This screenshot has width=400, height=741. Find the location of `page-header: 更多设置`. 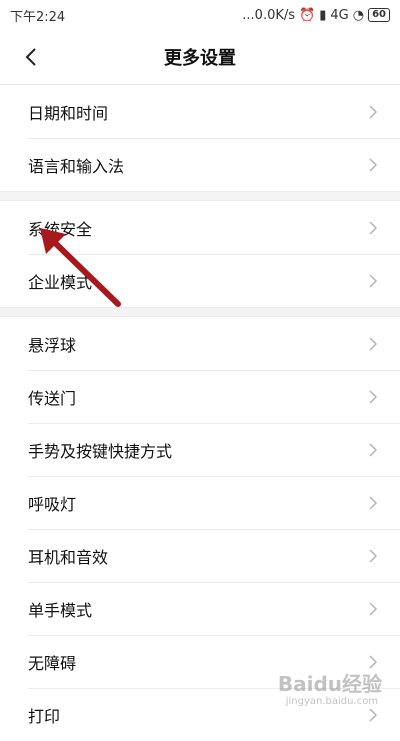

page-header: 更多设置 is located at coordinates (200, 57).